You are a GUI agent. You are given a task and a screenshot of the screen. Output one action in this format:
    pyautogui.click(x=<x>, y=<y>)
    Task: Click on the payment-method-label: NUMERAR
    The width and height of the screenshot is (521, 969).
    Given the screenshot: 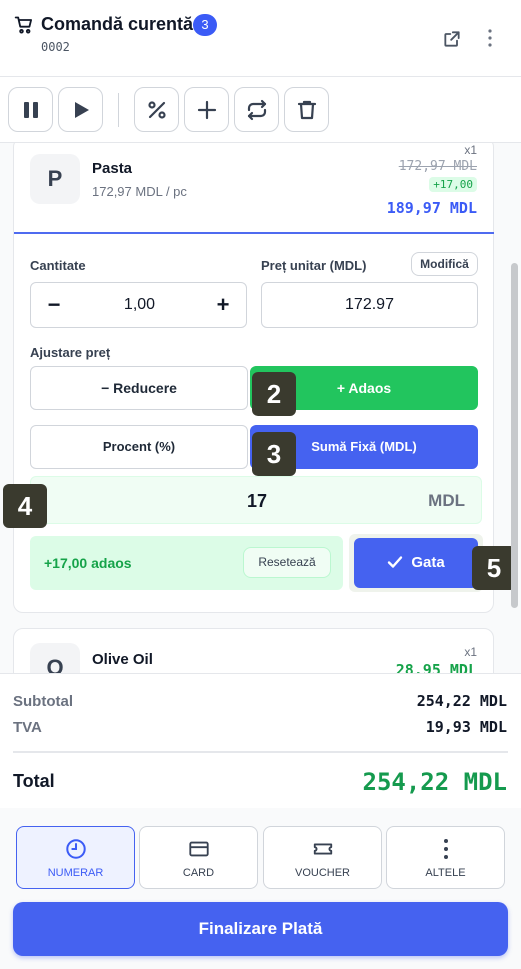 What is the action you would take?
    pyautogui.click(x=75, y=873)
    